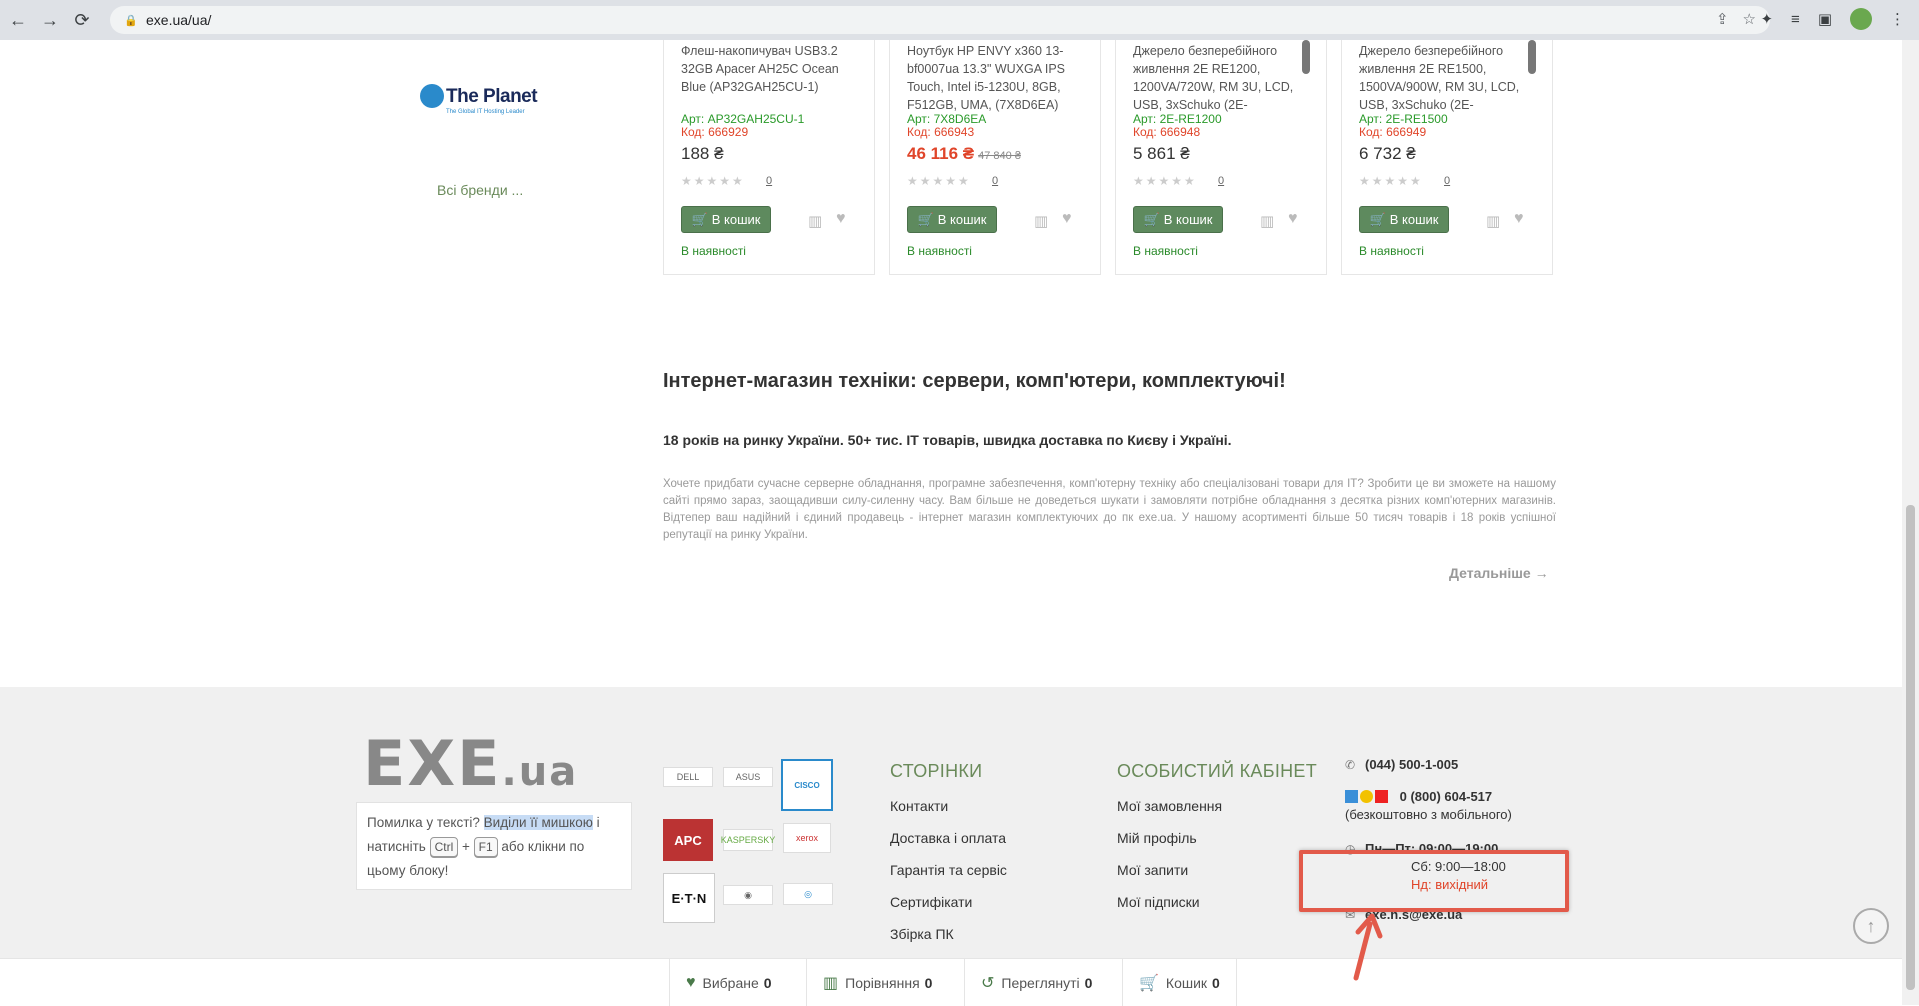  What do you see at coordinates (1040, 982) in the screenshot?
I see `viewed-label: Переглянуті` at bounding box center [1040, 982].